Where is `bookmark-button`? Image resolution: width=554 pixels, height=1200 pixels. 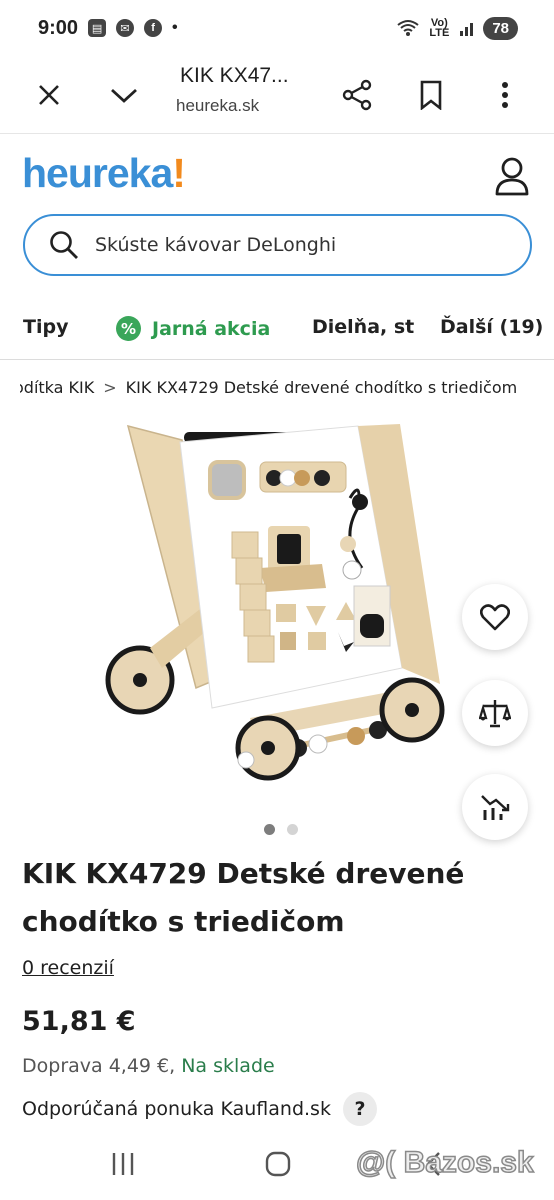 bookmark-button is located at coordinates (431, 95).